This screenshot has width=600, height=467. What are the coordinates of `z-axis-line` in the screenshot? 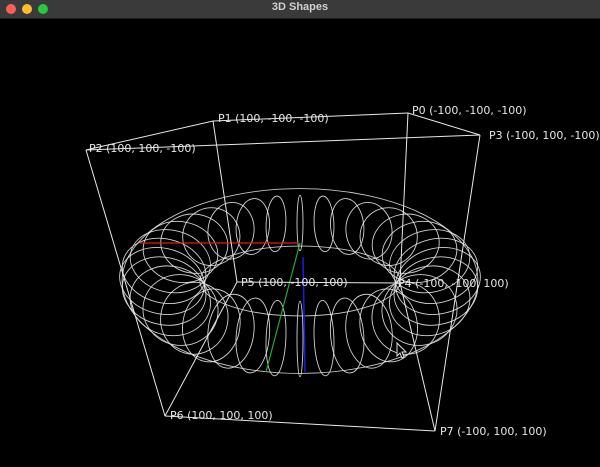 It's located at (304, 314).